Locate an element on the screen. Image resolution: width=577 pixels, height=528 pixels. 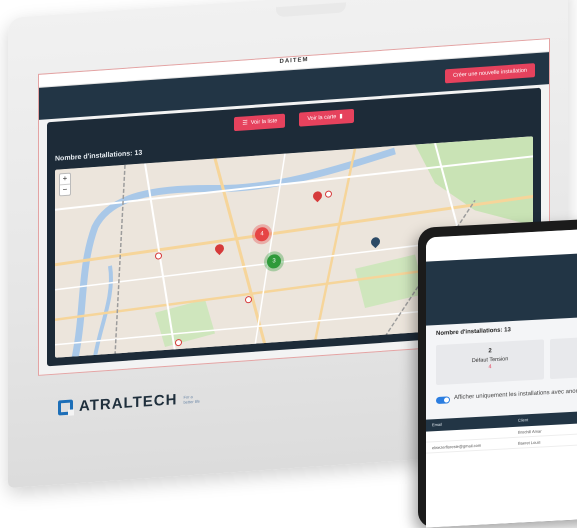
column-header-client: Client is located at coordinates (523, 420).